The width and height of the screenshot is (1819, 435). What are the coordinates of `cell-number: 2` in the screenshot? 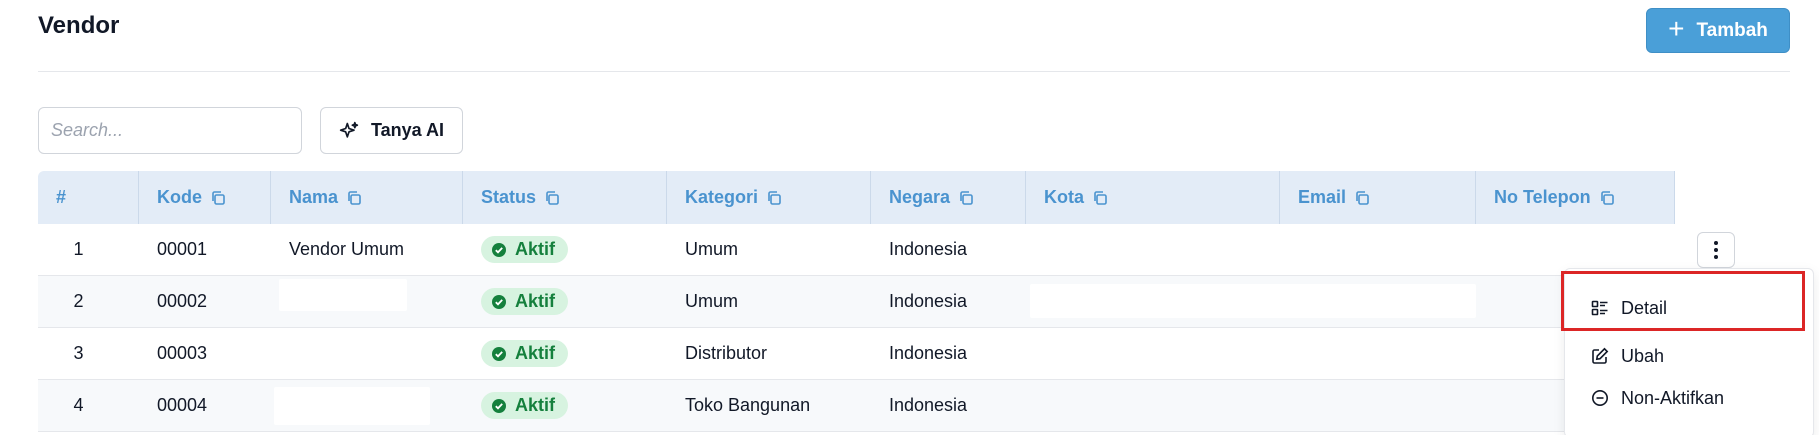 It's located at (78, 301).